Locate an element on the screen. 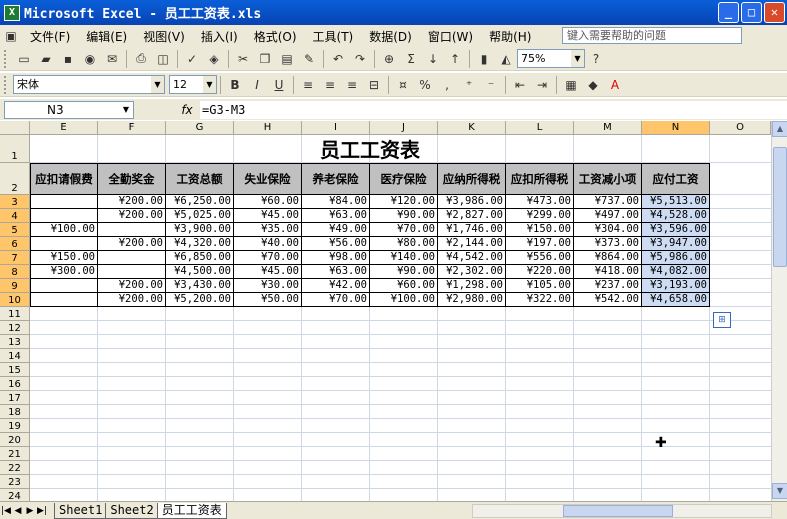 This screenshot has width=787, height=519. close-button: ✕ is located at coordinates (774, 12).